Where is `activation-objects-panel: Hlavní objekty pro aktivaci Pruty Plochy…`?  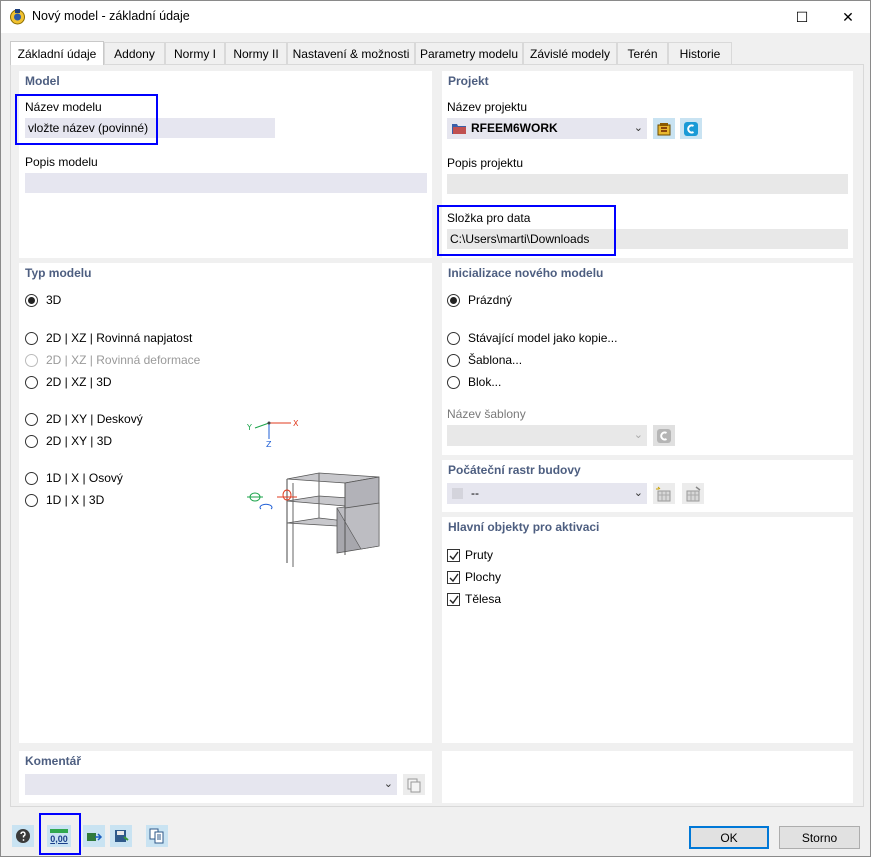
activation-objects-panel: Hlavní objekty pro aktivaci Pruty Plochy… is located at coordinates (647, 630).